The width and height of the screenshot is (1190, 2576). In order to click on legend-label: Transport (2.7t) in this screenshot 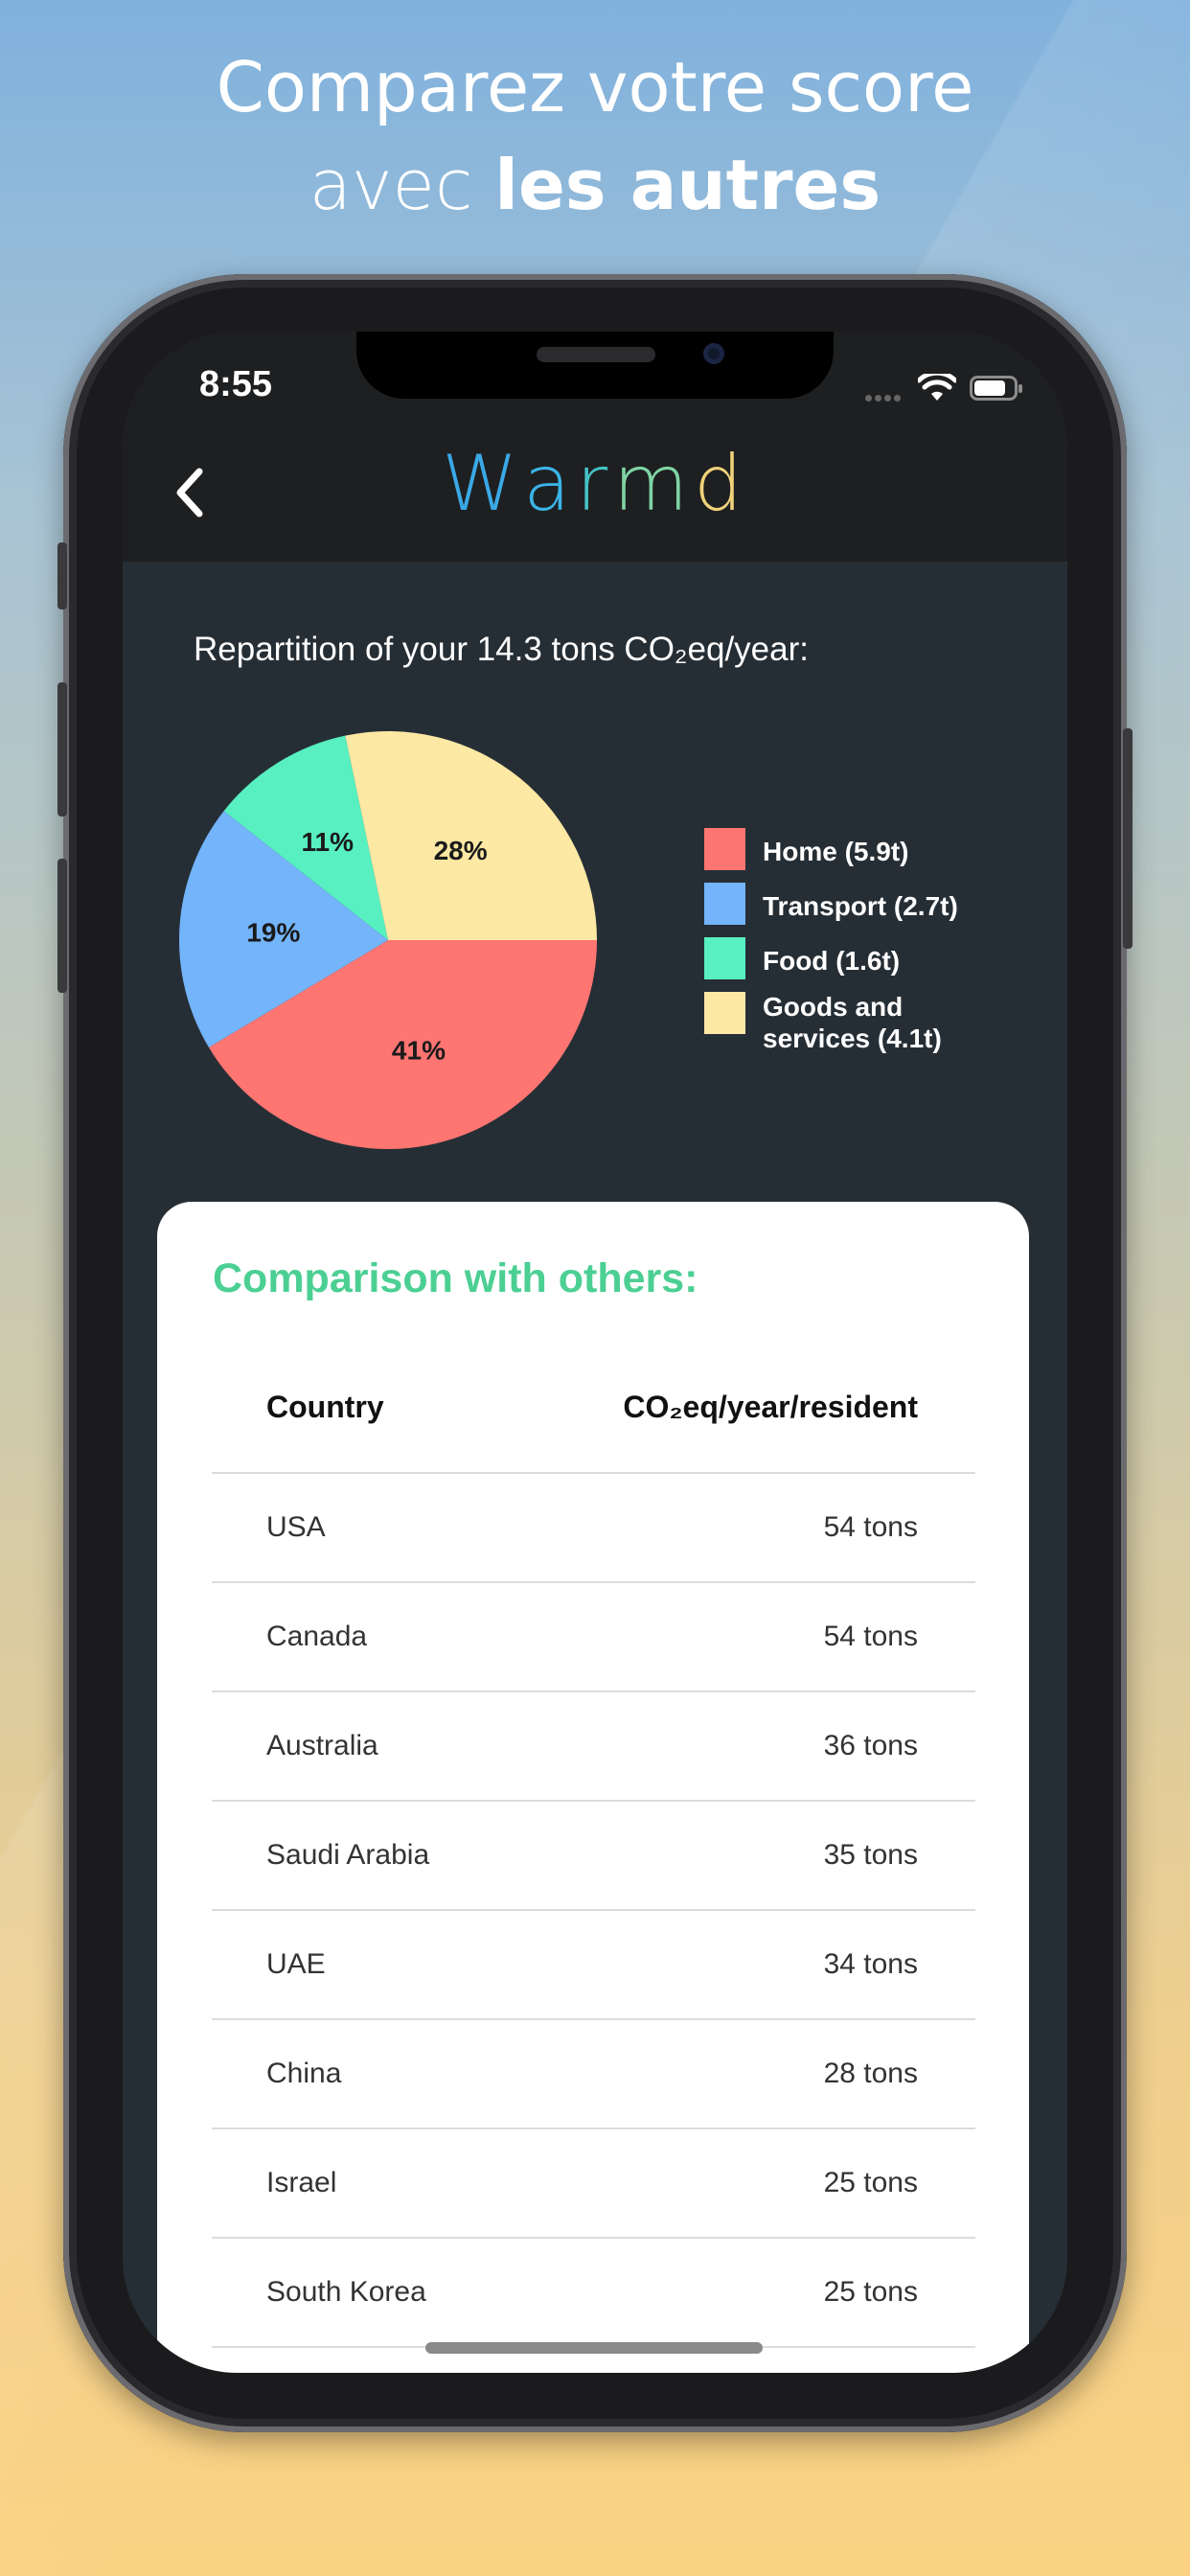, I will do `click(860, 906)`.